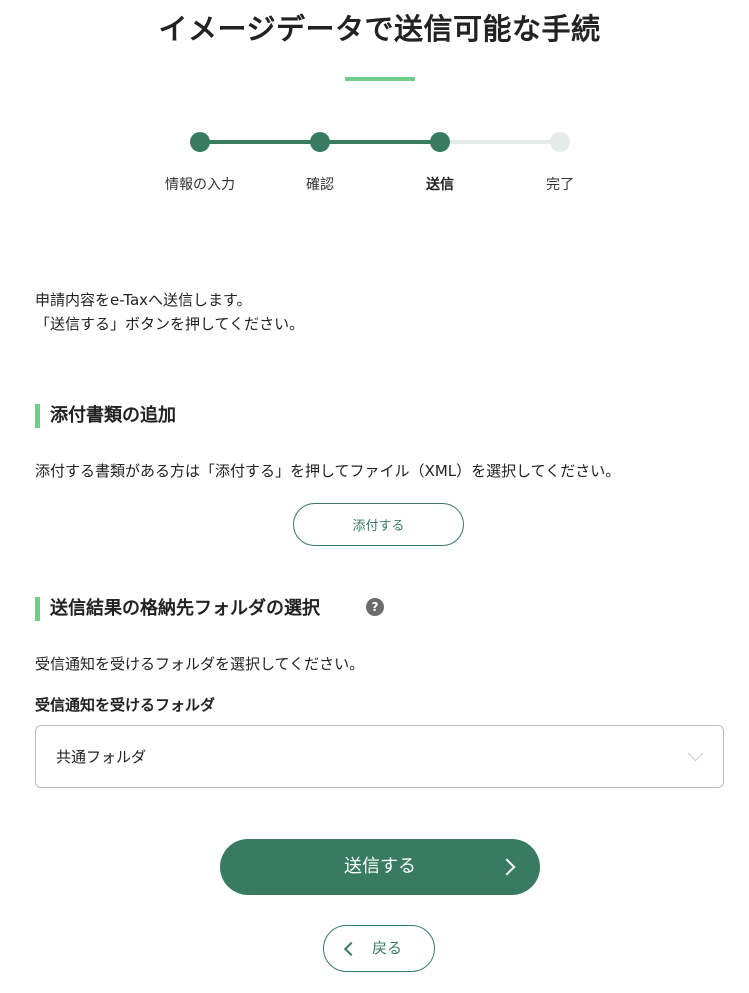 This screenshot has width=749, height=993. I want to click on step-label-complete: 完了, so click(560, 185).